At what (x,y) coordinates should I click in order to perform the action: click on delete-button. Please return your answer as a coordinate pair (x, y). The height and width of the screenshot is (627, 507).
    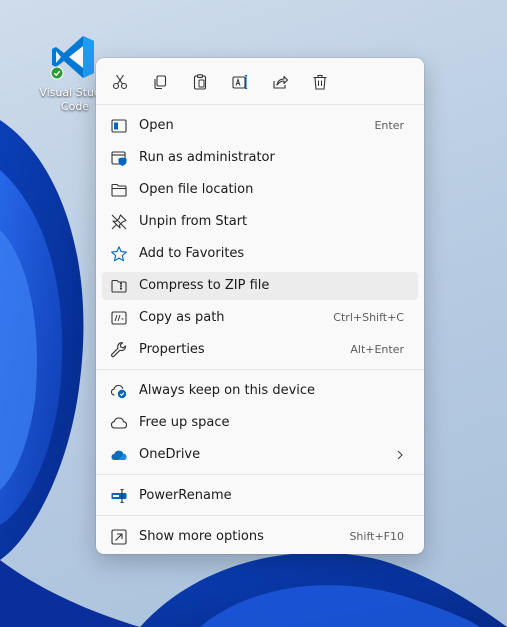
    Looking at the image, I should click on (320, 82).